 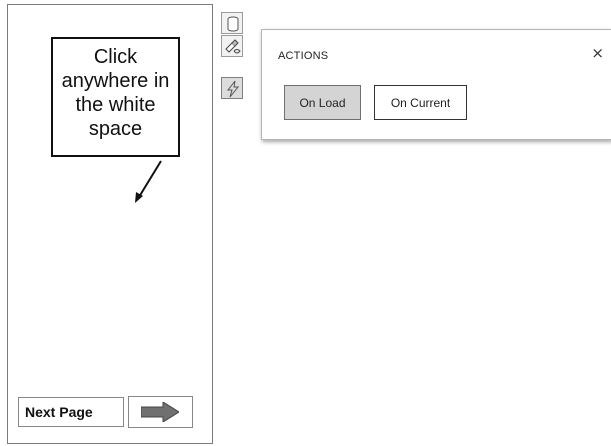 What do you see at coordinates (71, 412) in the screenshot?
I see `next-page-label: Next Page` at bounding box center [71, 412].